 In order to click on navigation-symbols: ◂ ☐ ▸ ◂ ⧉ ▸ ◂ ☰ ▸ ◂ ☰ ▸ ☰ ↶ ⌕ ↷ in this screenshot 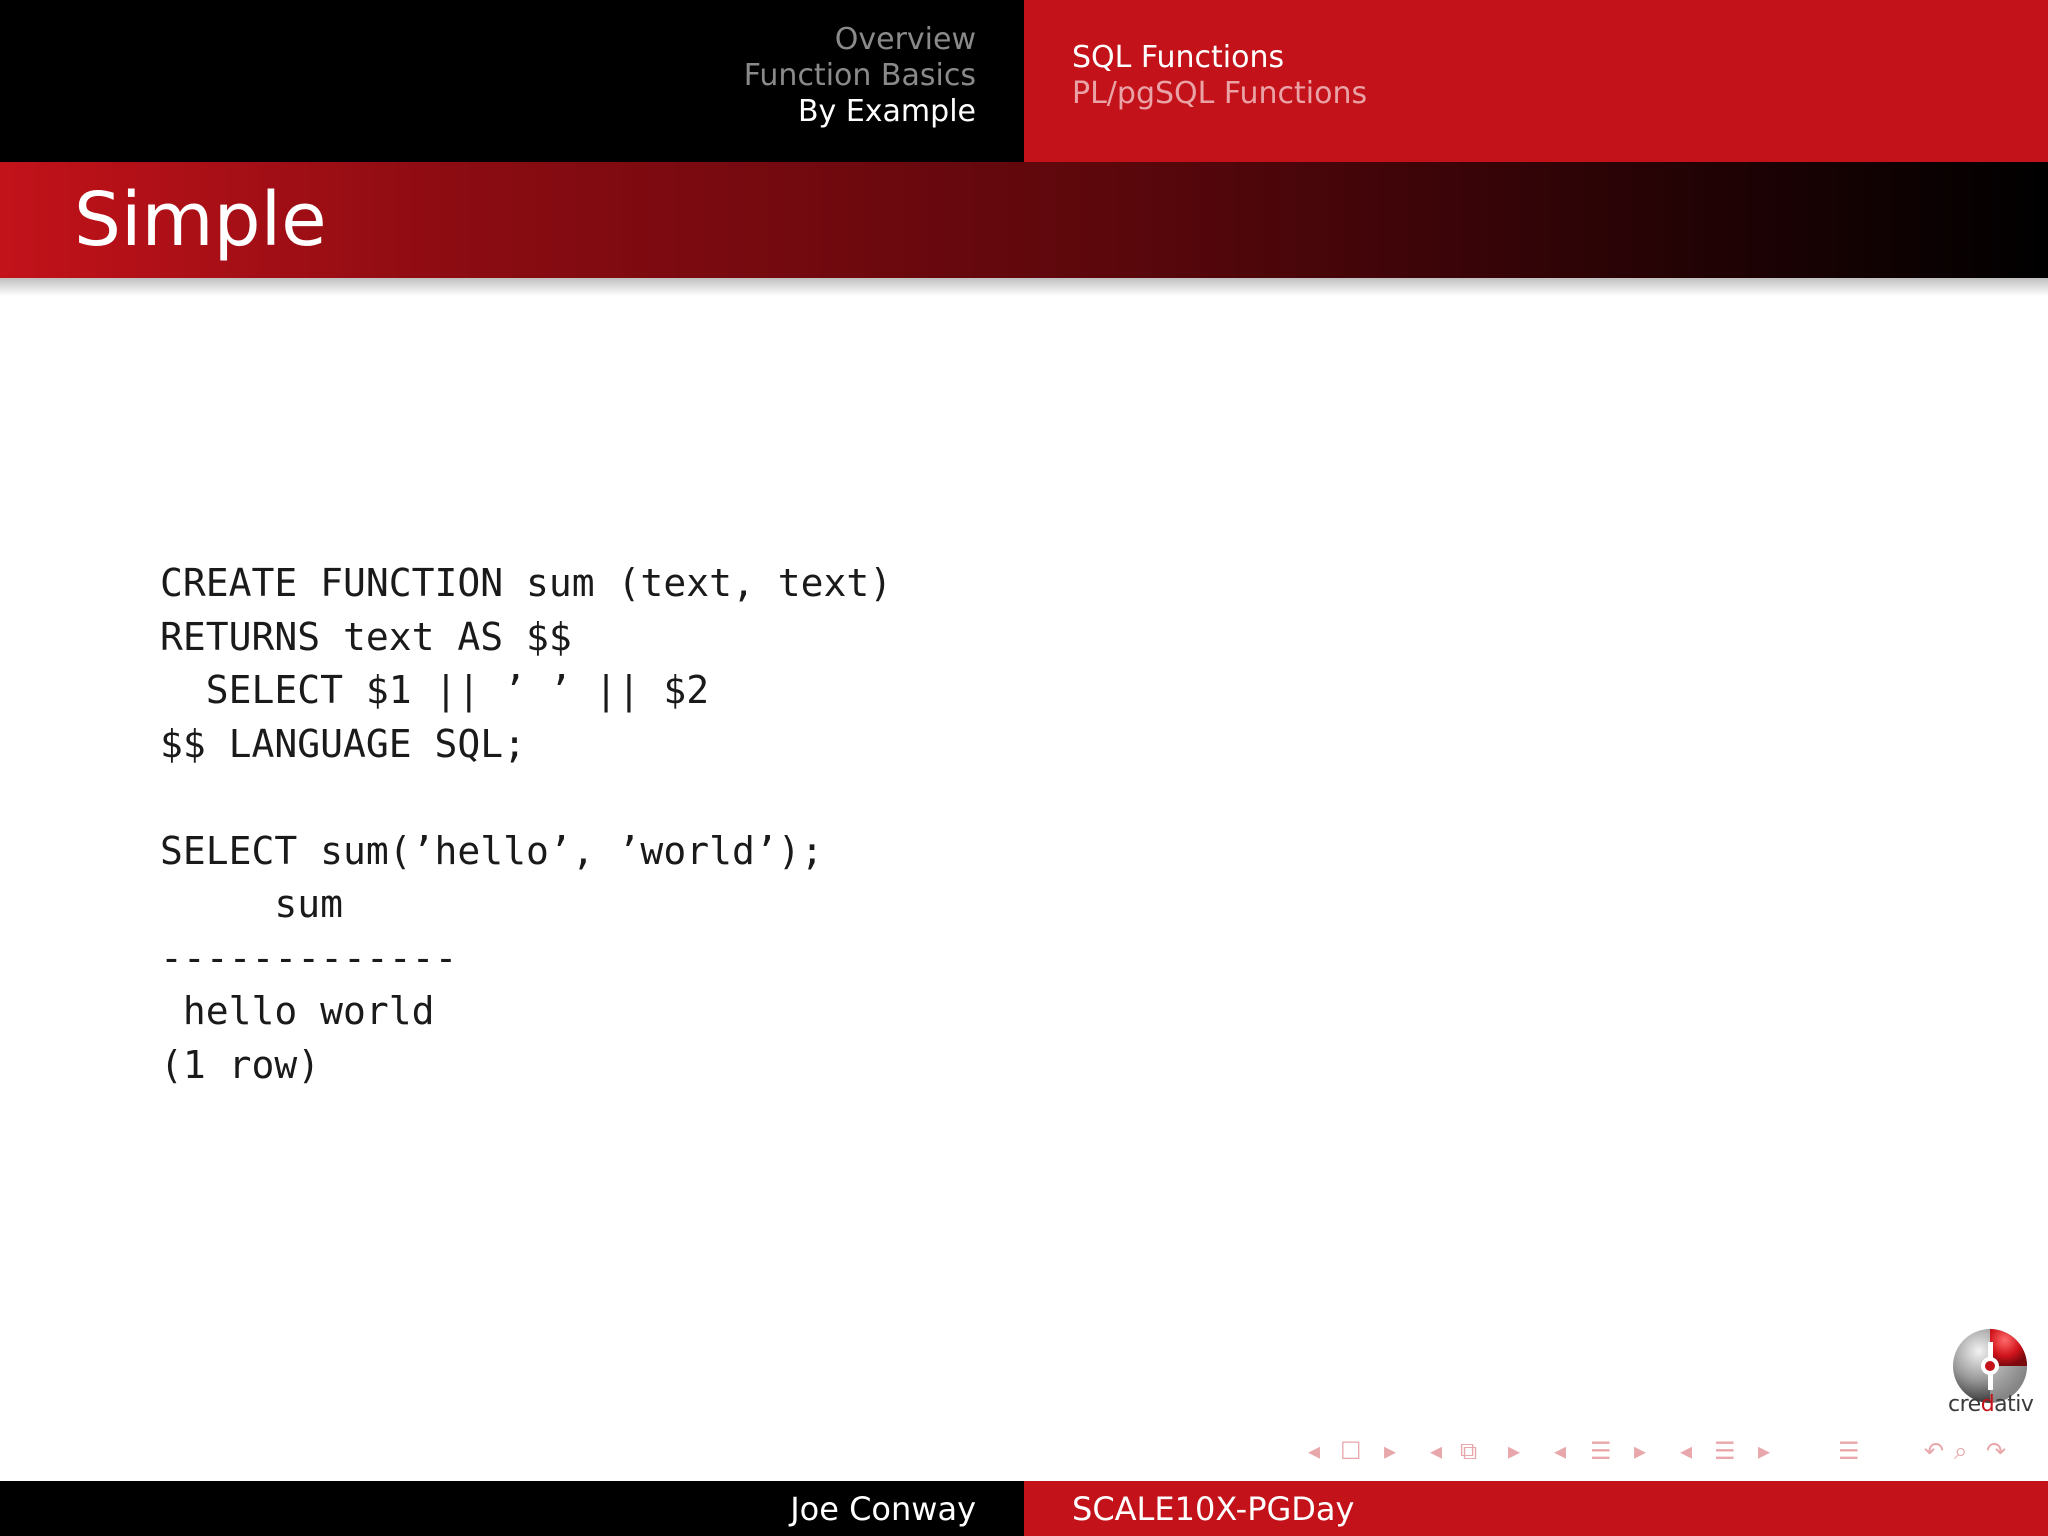, I will do `click(1665, 1451)`.